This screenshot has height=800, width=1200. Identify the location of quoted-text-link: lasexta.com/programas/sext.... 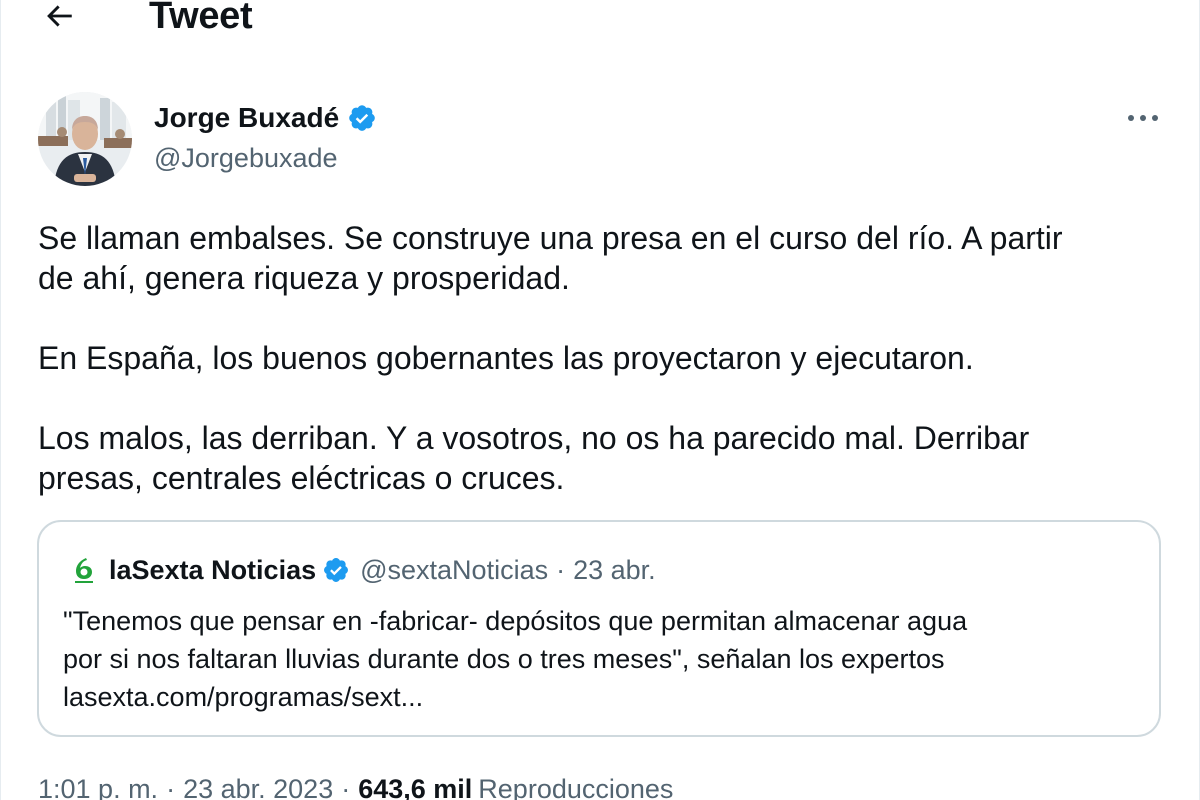
(603, 697).